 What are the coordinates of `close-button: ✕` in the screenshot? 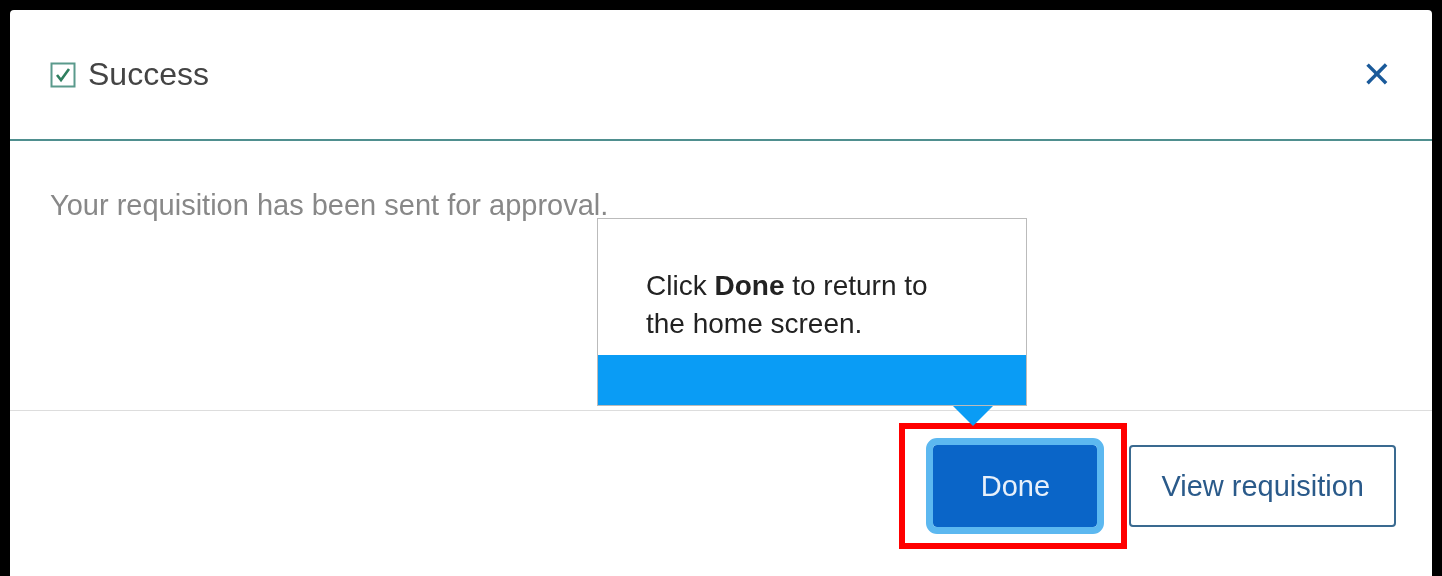 It's located at (1376, 74).